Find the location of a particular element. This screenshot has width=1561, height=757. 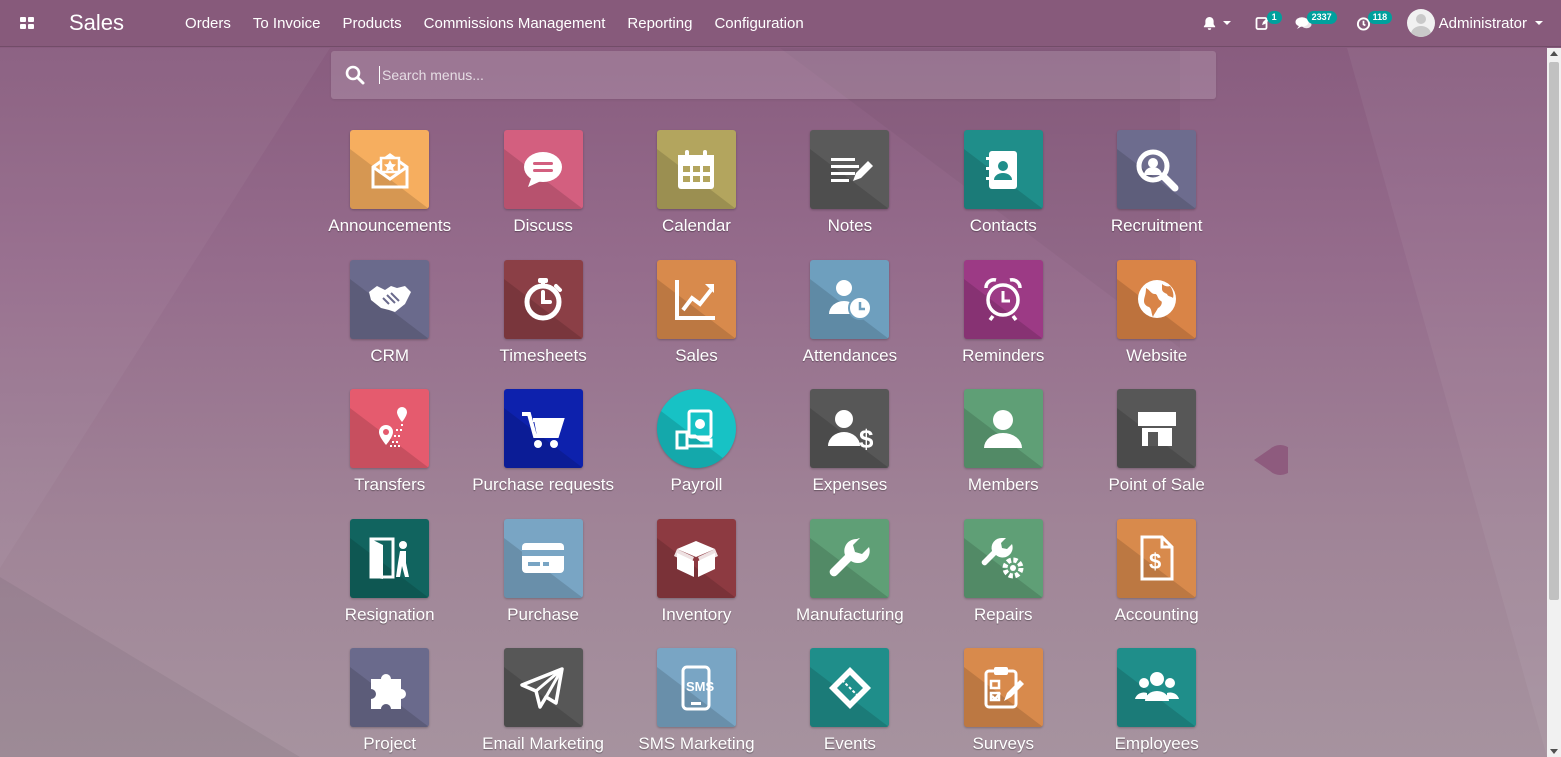

app-label: CRM is located at coordinates (390, 355).